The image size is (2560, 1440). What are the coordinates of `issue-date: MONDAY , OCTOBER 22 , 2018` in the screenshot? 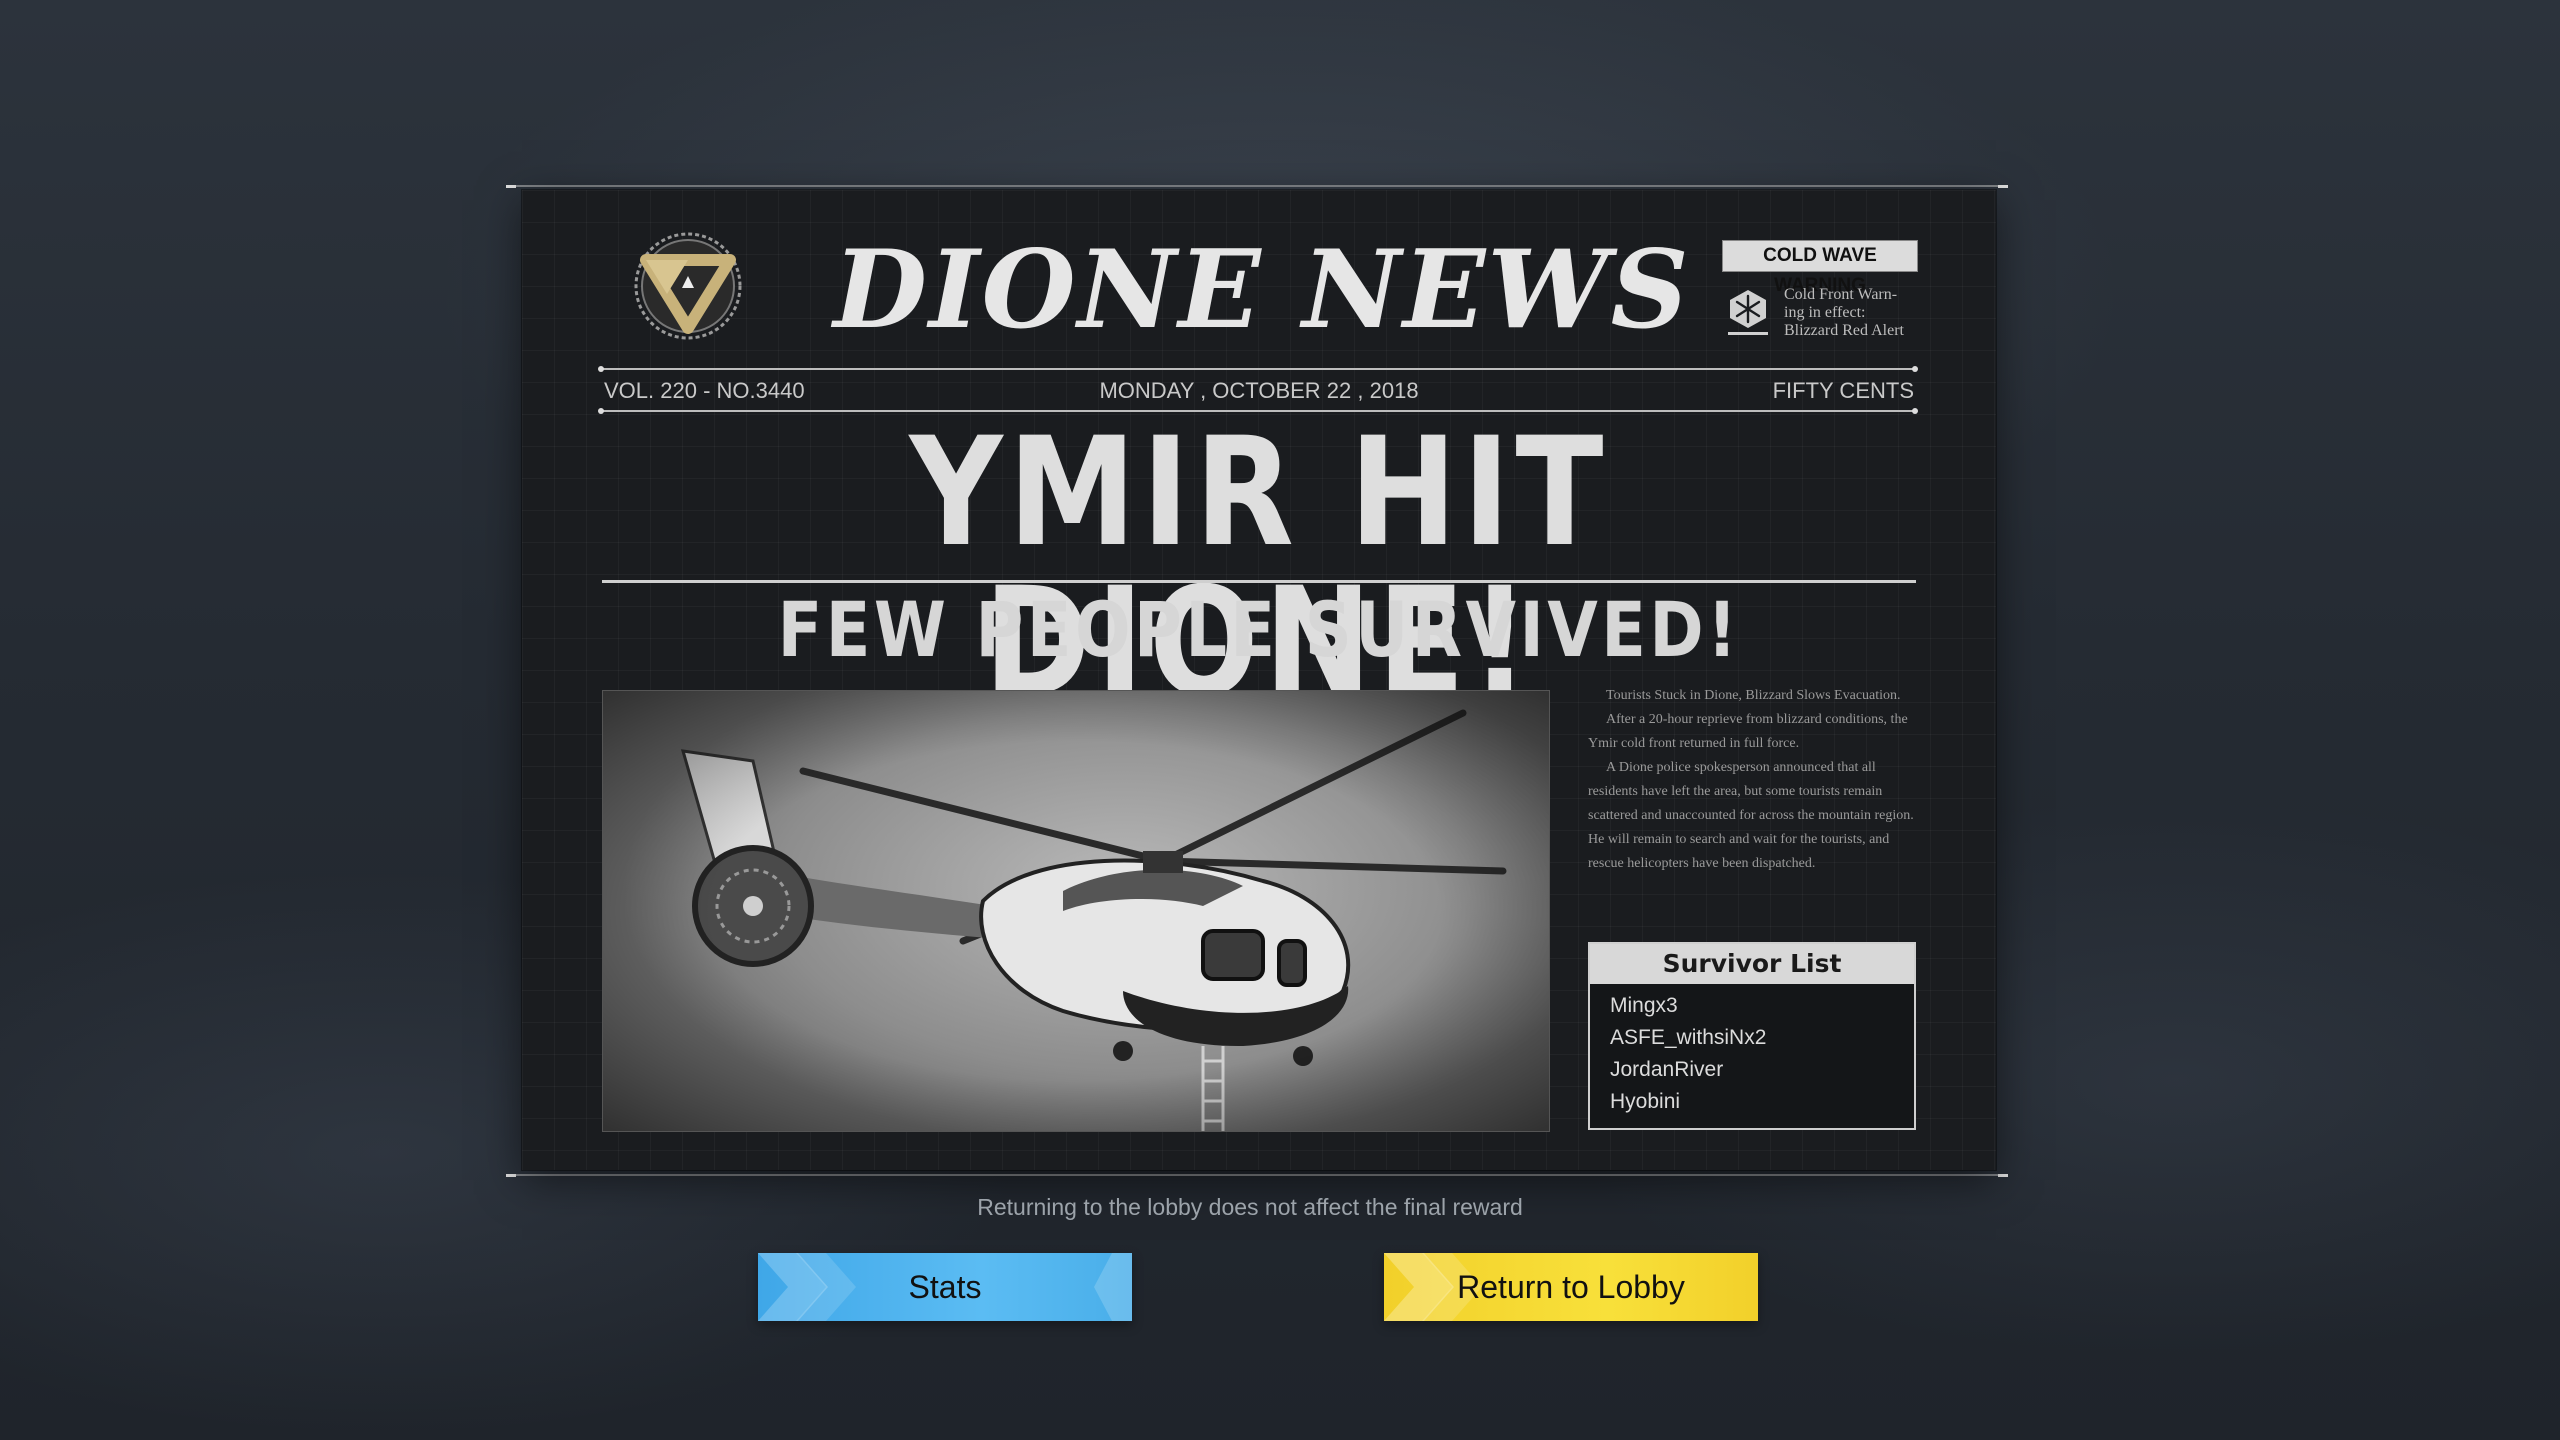 It's located at (1259, 390).